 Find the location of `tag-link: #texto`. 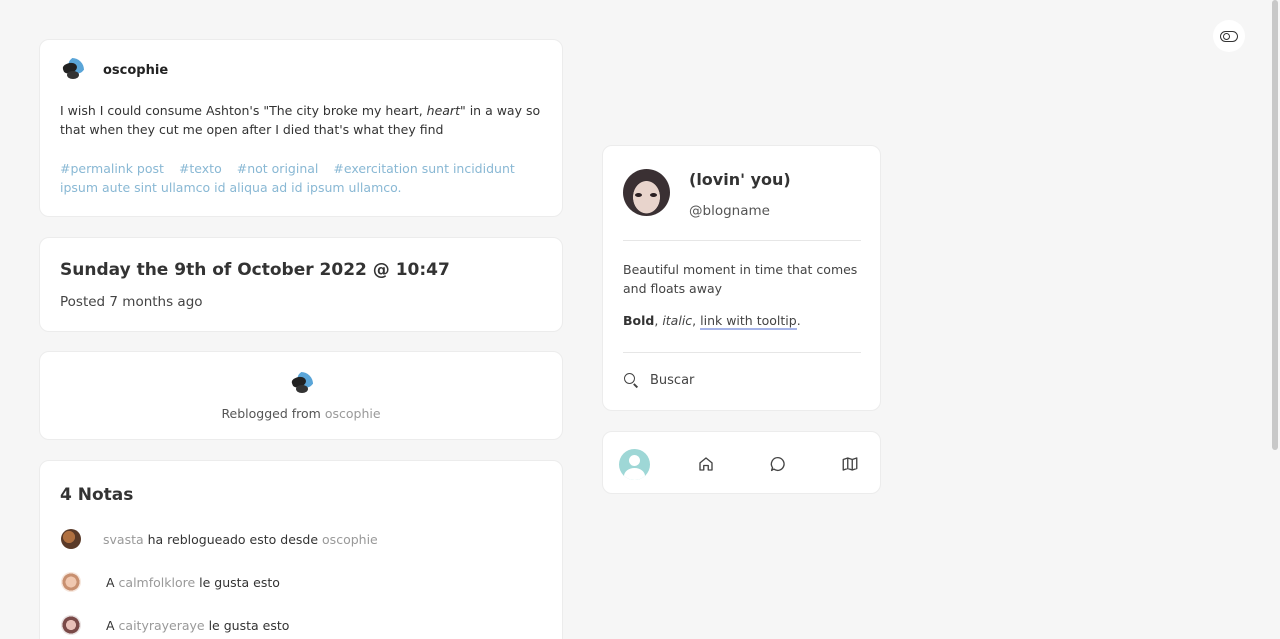

tag-link: #texto is located at coordinates (200, 168).